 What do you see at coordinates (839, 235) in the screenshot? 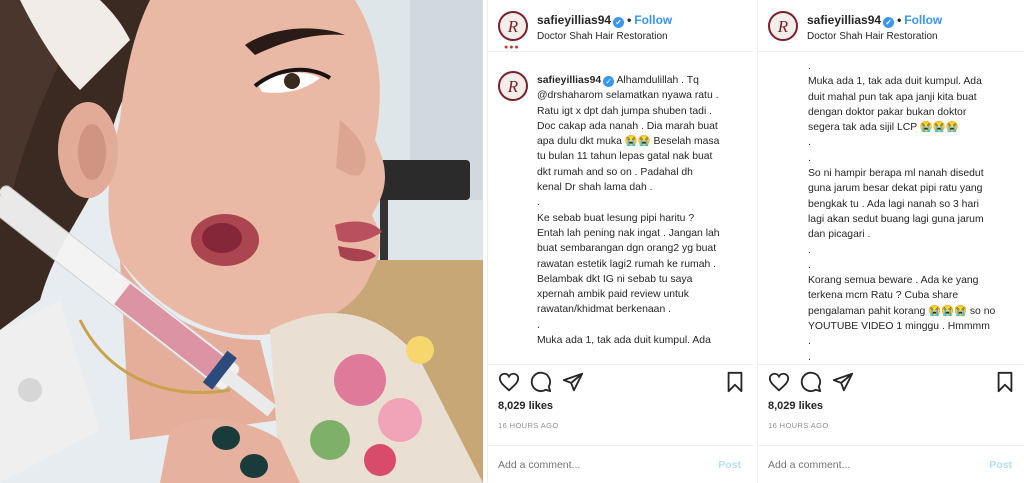
I see `caption-line: dan picagari .` at bounding box center [839, 235].